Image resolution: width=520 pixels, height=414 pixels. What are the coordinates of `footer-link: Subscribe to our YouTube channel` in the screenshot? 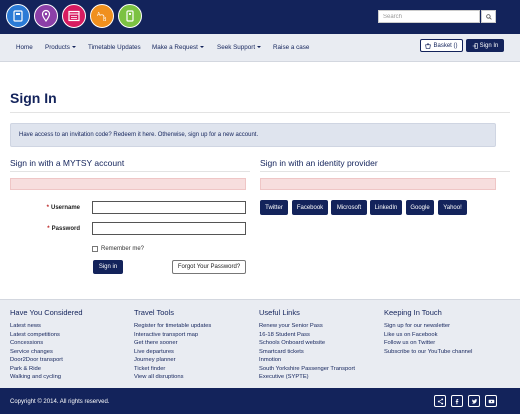 It's located at (428, 352).